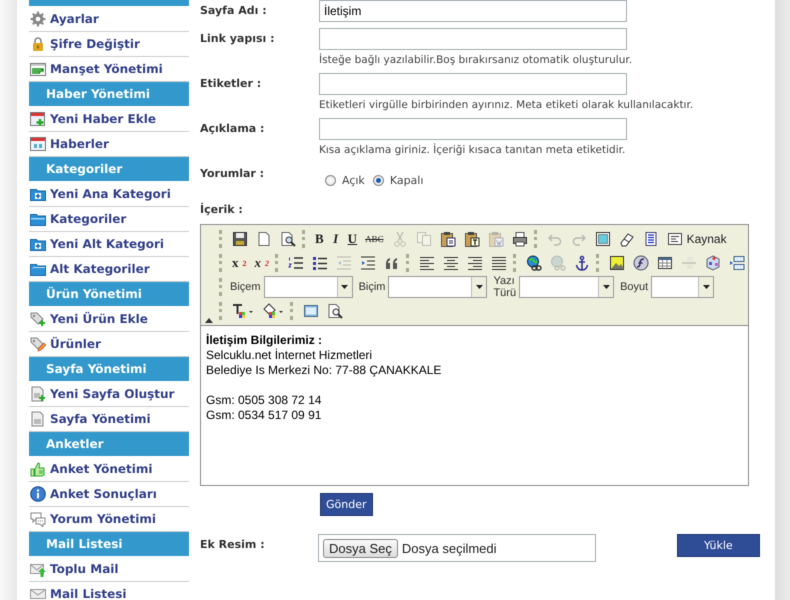 Image resolution: width=790 pixels, height=600 pixels. What do you see at coordinates (38, 144) in the screenshot?
I see `calendar-icon` at bounding box center [38, 144].